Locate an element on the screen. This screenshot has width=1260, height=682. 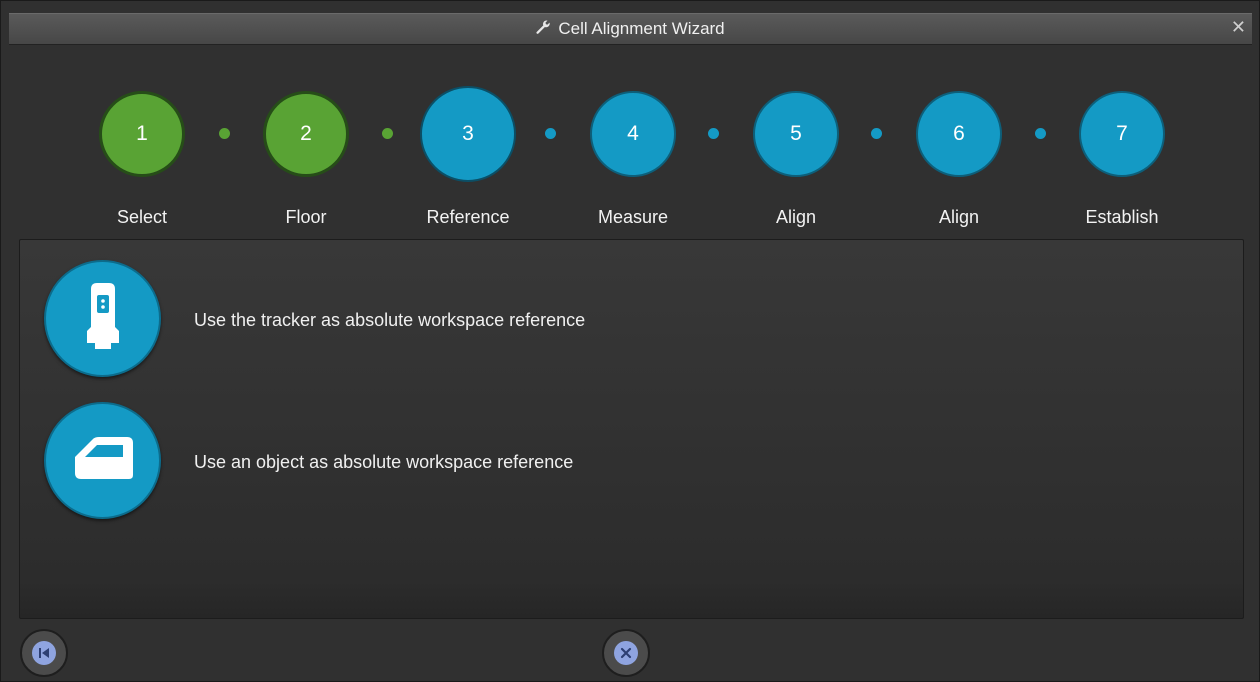
step-label: Reference is located at coordinates (468, 217).